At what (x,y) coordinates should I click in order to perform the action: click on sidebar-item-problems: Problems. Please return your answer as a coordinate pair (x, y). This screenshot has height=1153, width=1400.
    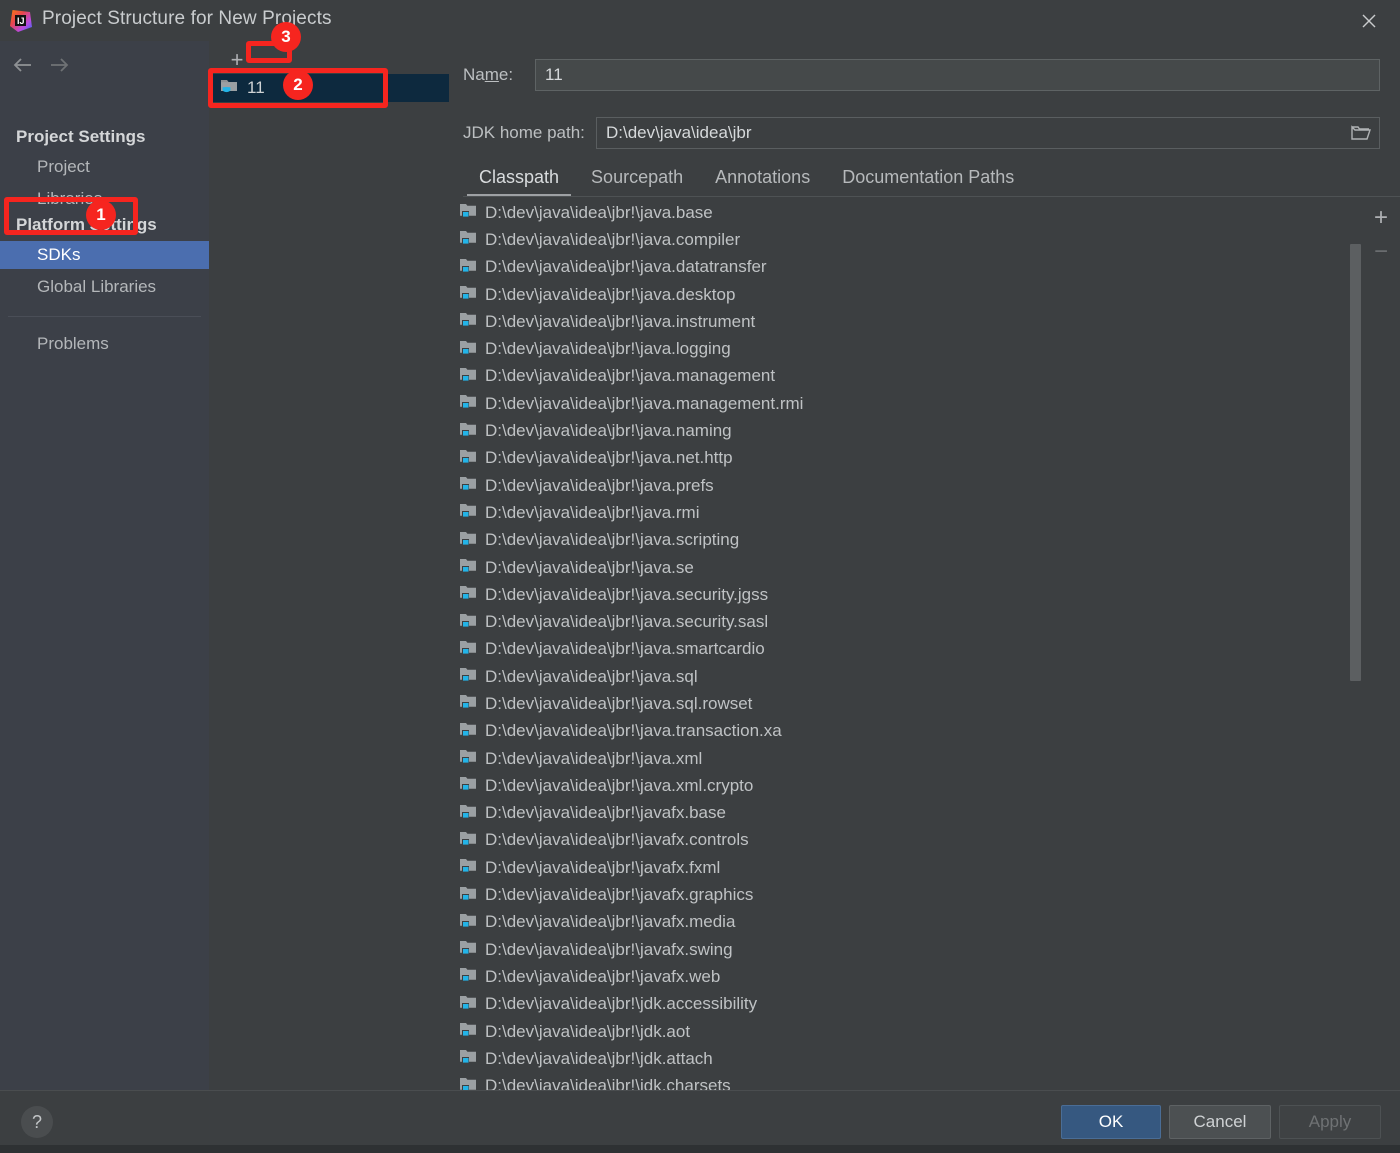
    Looking at the image, I should click on (104, 344).